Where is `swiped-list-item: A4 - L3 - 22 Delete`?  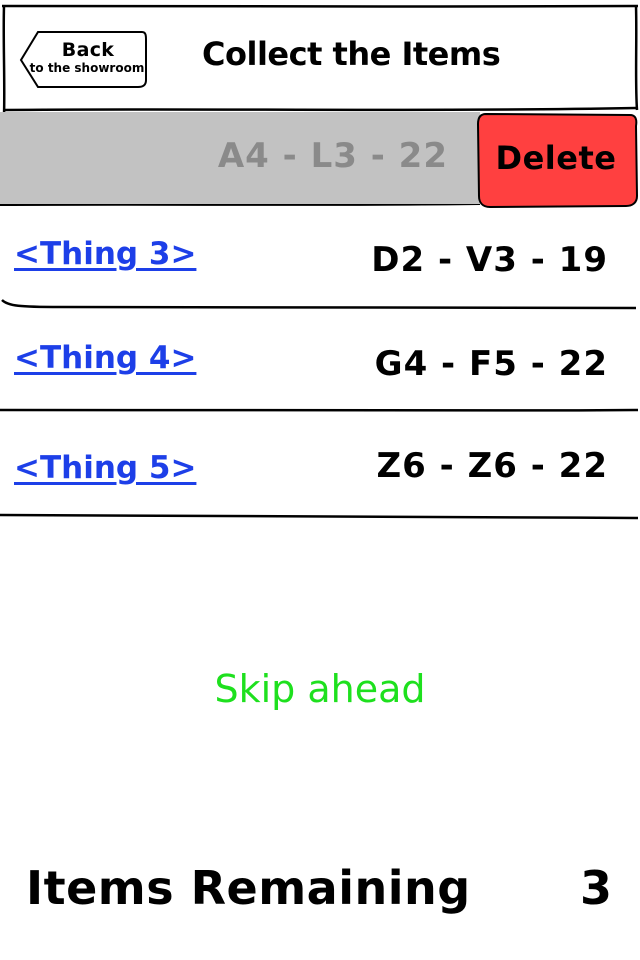
swiped-list-item: A4 - L3 - 22 Delete is located at coordinates (320, 160).